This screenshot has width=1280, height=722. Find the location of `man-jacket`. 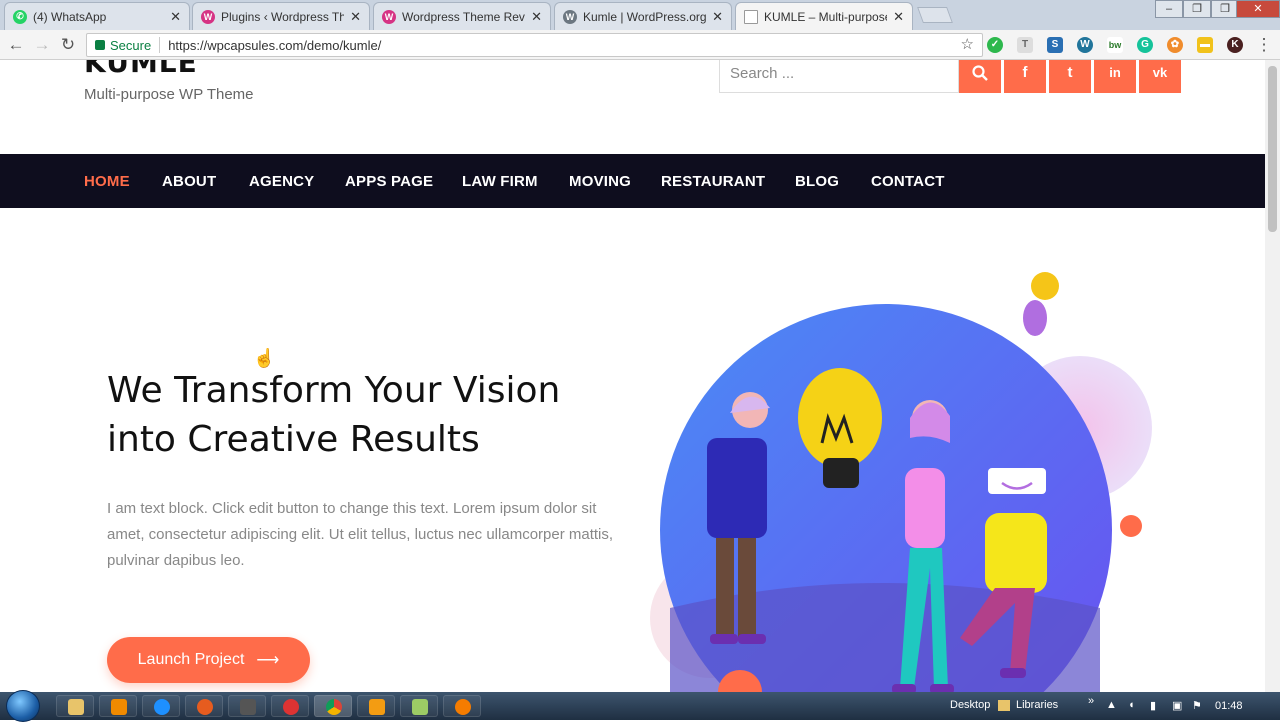

man-jacket is located at coordinates (737, 488).